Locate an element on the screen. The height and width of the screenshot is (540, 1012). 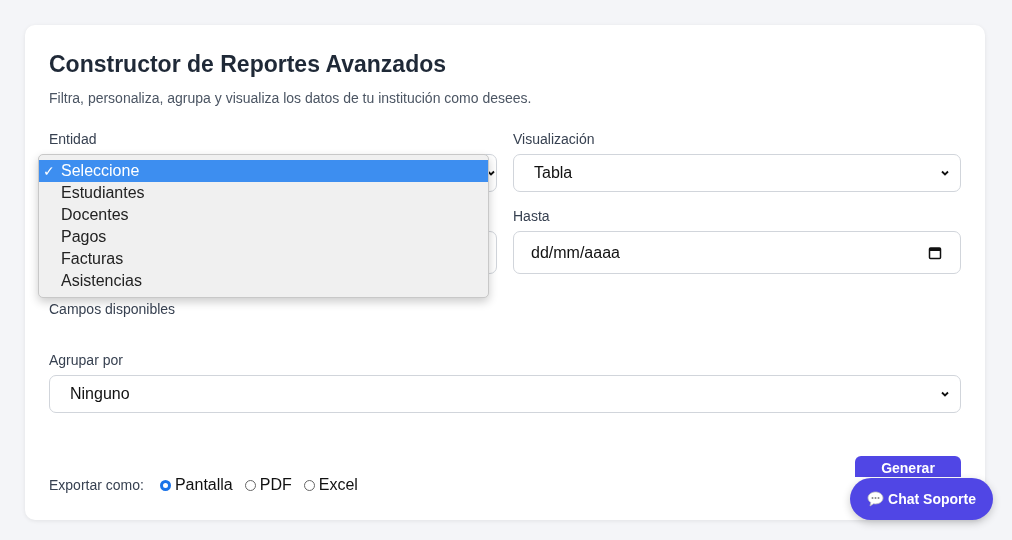
generate-button: Generar is located at coordinates (908, 466).